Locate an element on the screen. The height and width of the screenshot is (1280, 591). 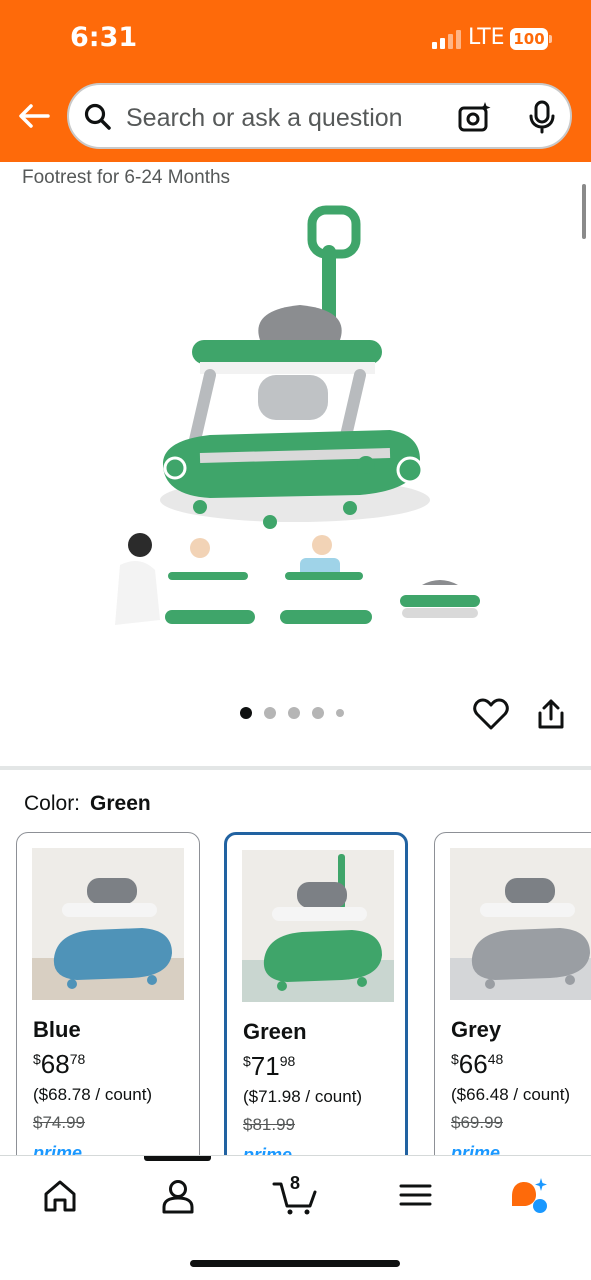
variant-list-price: $81.99 is located at coordinates (269, 1124).